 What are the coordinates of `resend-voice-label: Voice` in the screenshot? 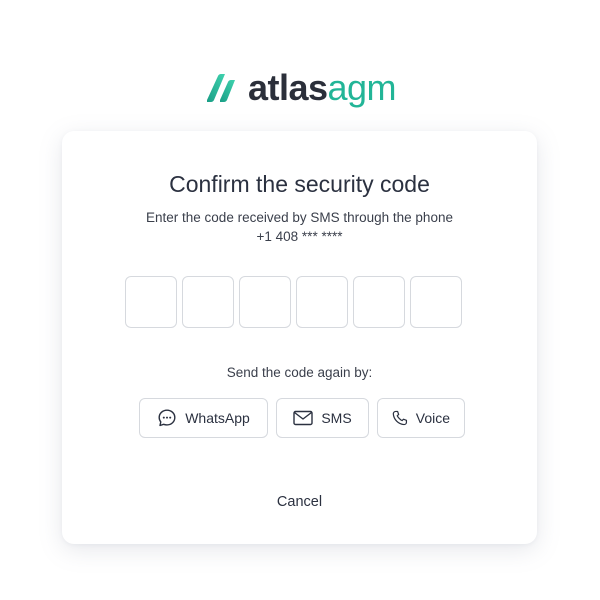 It's located at (432, 418).